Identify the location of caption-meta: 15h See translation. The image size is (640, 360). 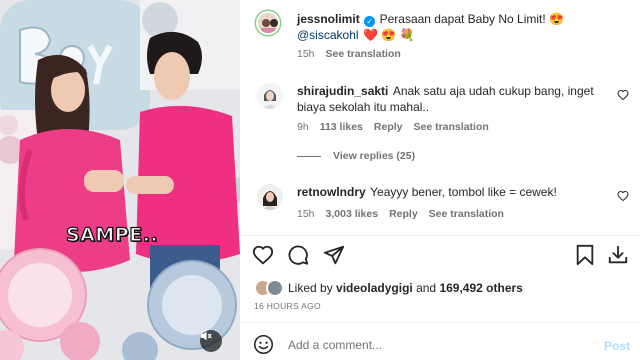
(349, 54).